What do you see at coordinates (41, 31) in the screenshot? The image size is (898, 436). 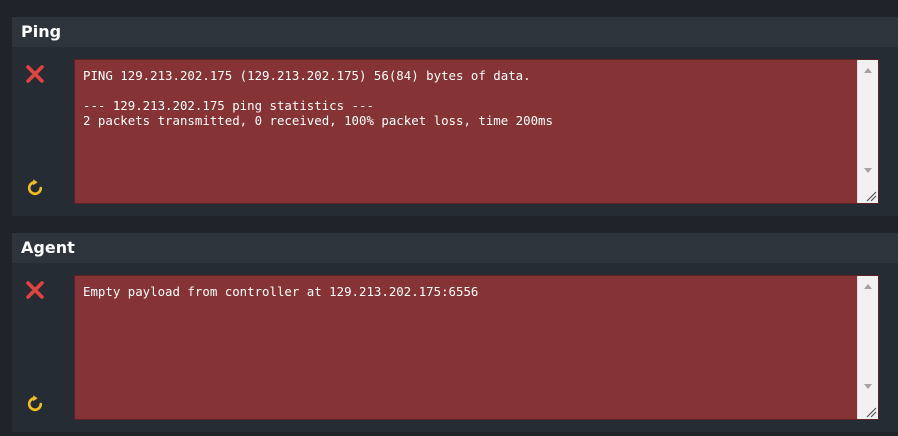 I see `ping-panel-title: Ping` at bounding box center [41, 31].